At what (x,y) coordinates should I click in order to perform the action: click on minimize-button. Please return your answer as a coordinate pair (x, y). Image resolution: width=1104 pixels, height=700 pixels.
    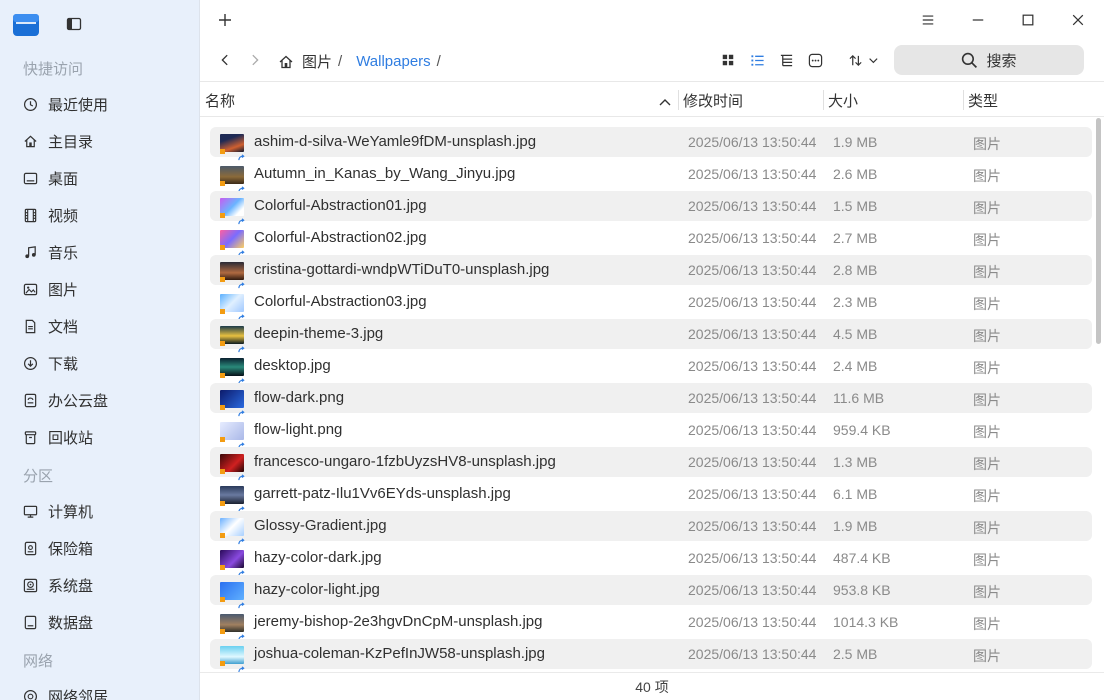
    Looking at the image, I should click on (978, 20).